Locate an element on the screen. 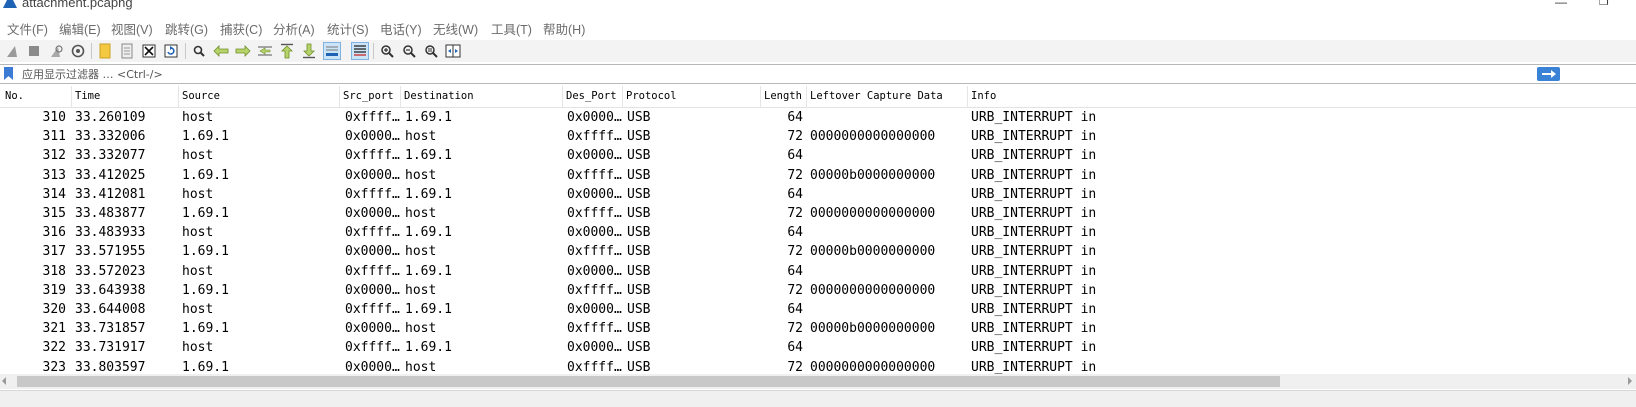 This screenshot has height=407, width=1636. toolbar-separator is located at coordinates (185, 51).